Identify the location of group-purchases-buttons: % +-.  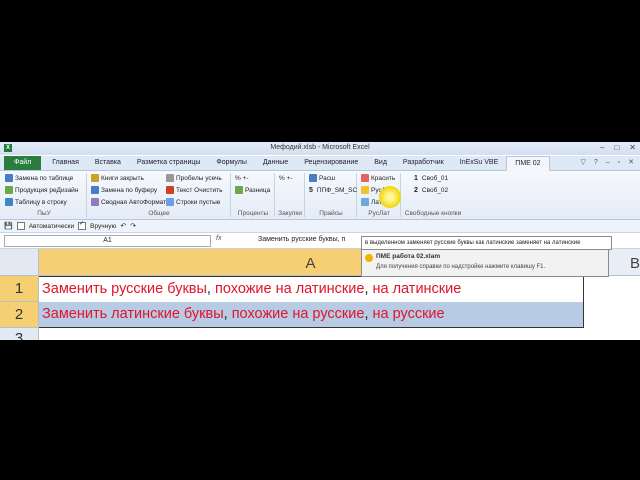
(286, 178).